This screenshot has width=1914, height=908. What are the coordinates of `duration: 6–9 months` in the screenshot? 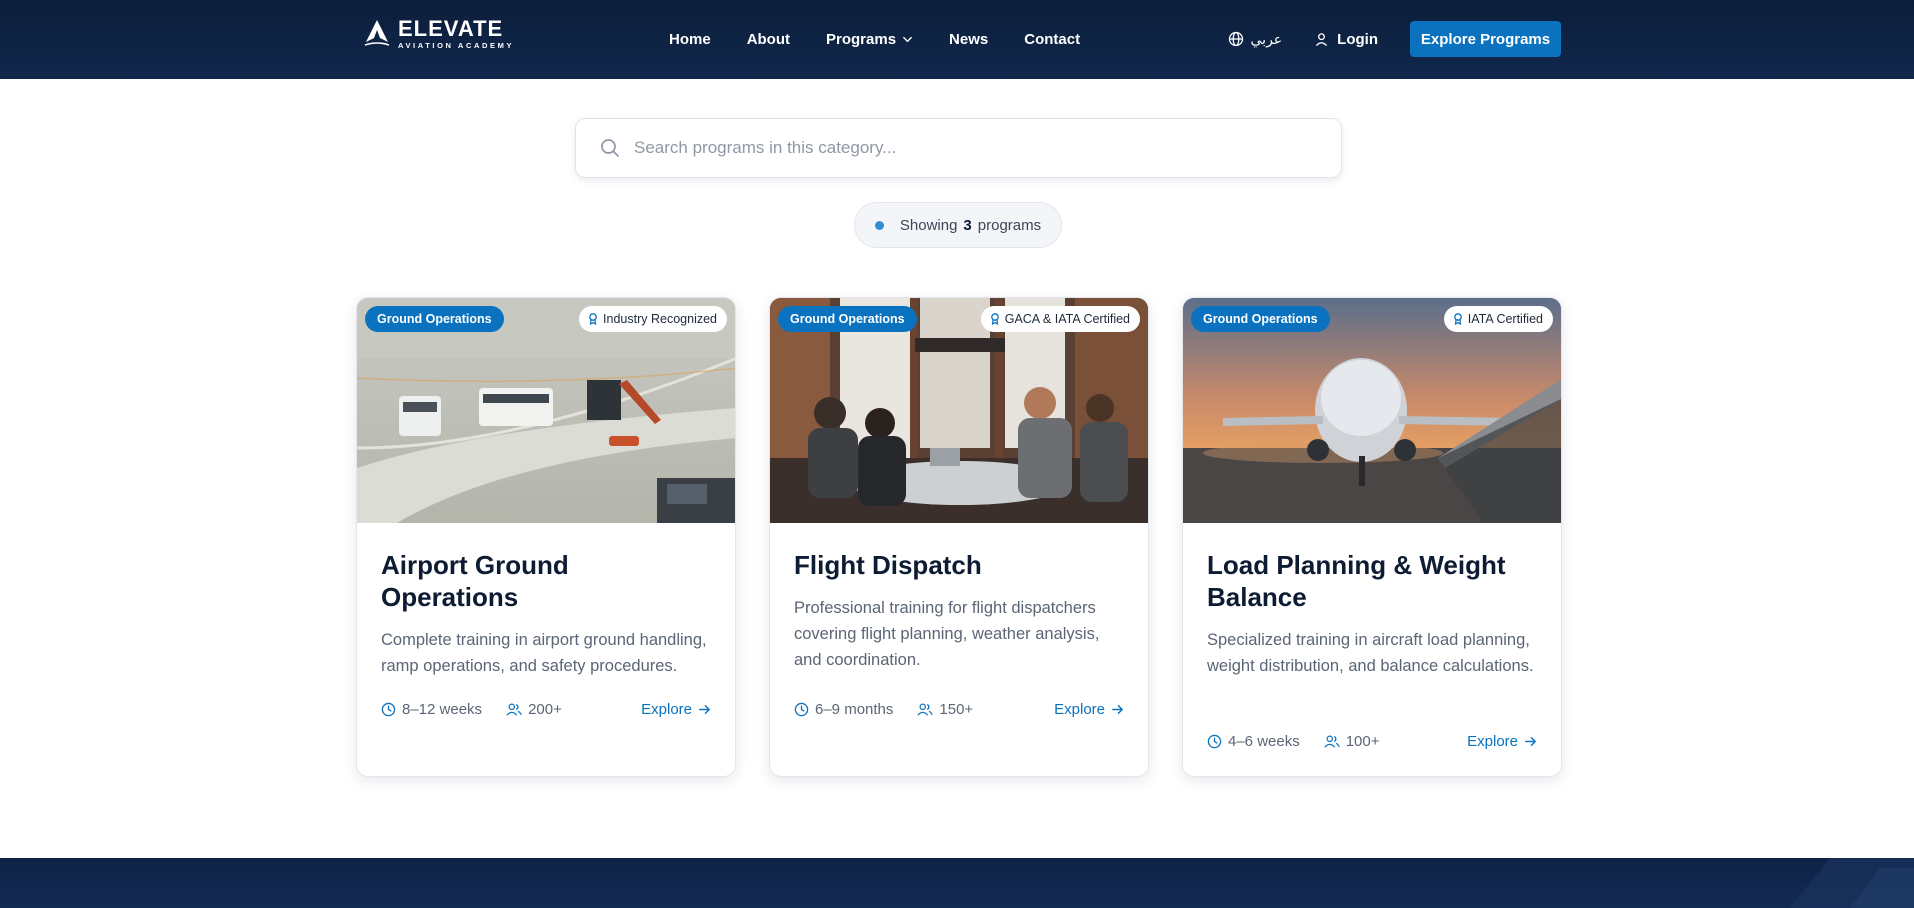 It's located at (843, 709).